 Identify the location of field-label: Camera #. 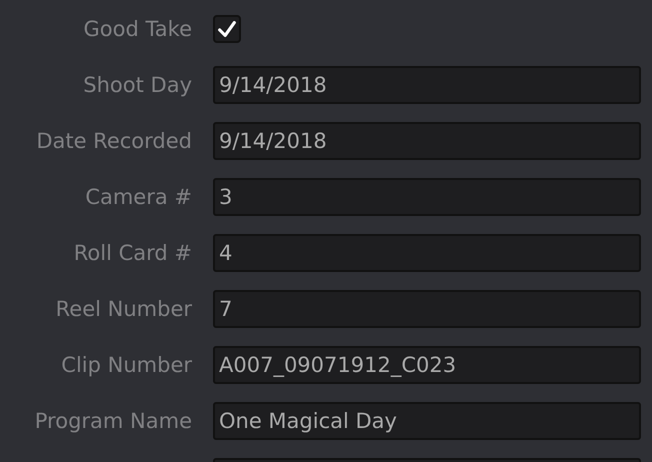
(138, 197).